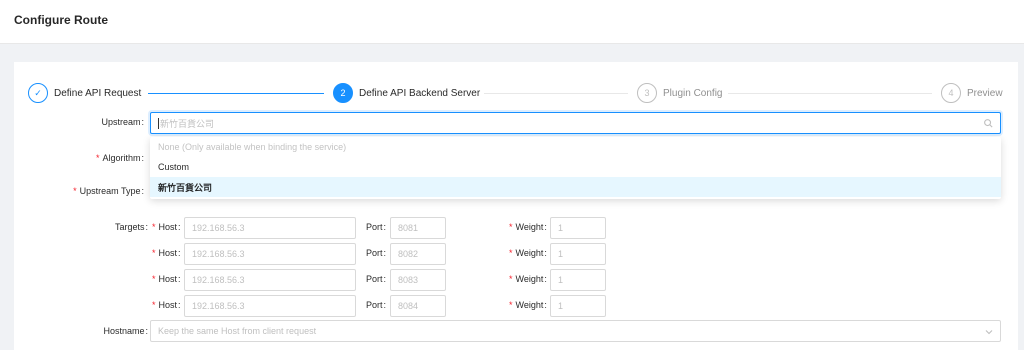 The image size is (1024, 350). I want to click on hostname-label: Hostname:, so click(125, 331).